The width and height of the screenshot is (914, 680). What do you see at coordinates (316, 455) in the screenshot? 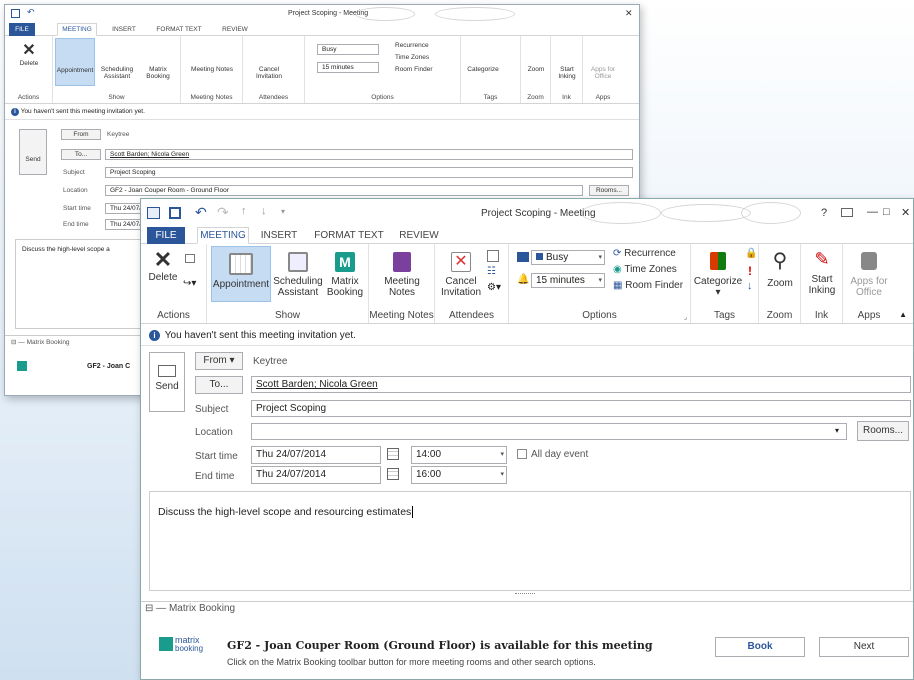
I see `start-date-field: Thu 24/07/2014` at bounding box center [316, 455].